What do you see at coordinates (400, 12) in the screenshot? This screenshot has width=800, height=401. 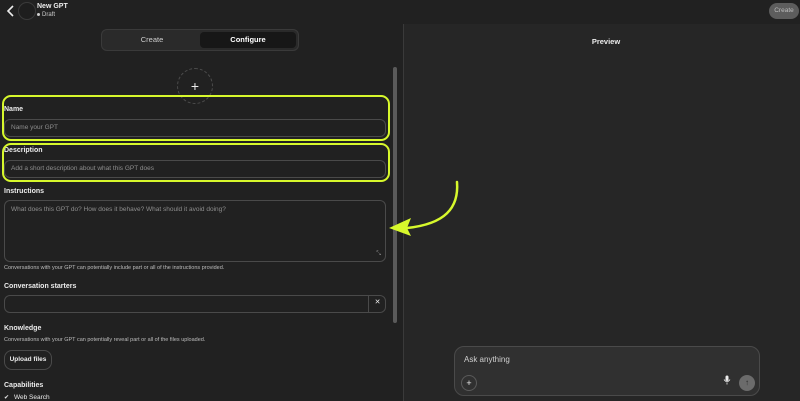 I see `top-bar: New GPT Draft Create` at bounding box center [400, 12].